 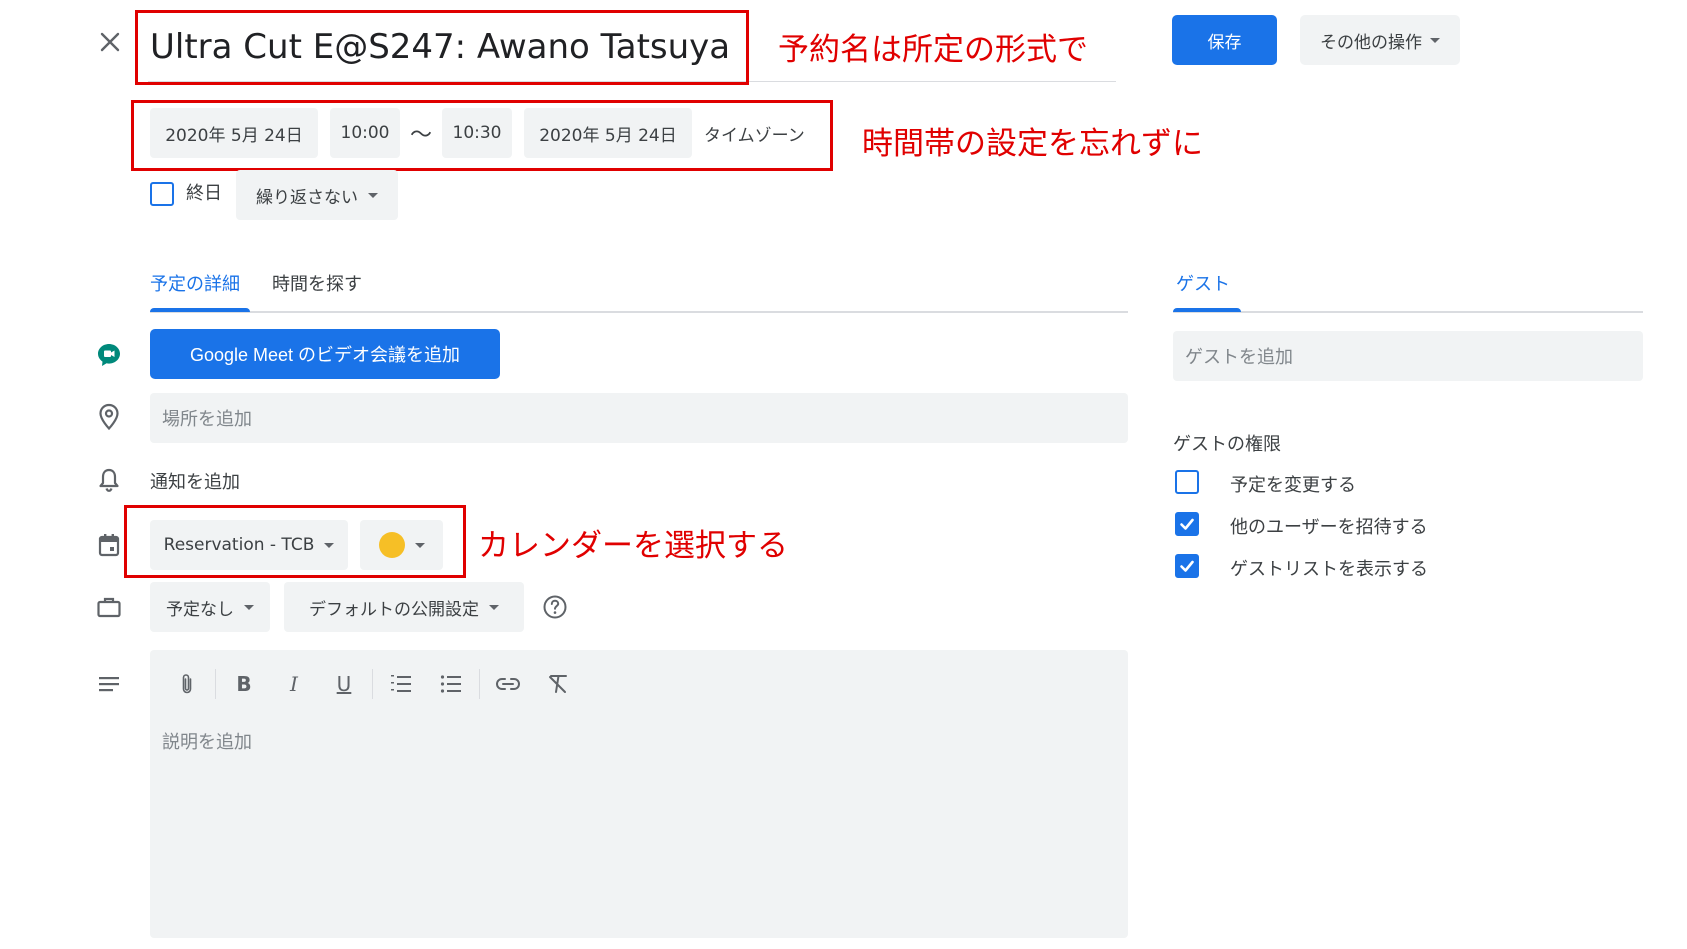 I want to click on guests-tab-divider, so click(x=1408, y=312).